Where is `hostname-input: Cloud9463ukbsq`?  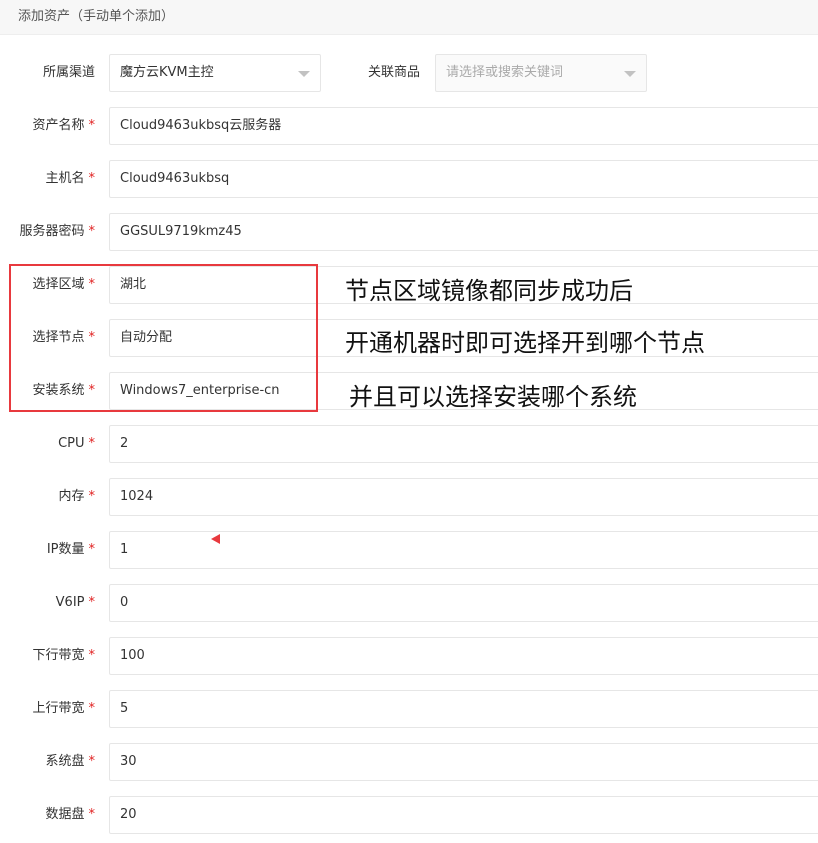 hostname-input: Cloud9463ukbsq is located at coordinates (463, 179).